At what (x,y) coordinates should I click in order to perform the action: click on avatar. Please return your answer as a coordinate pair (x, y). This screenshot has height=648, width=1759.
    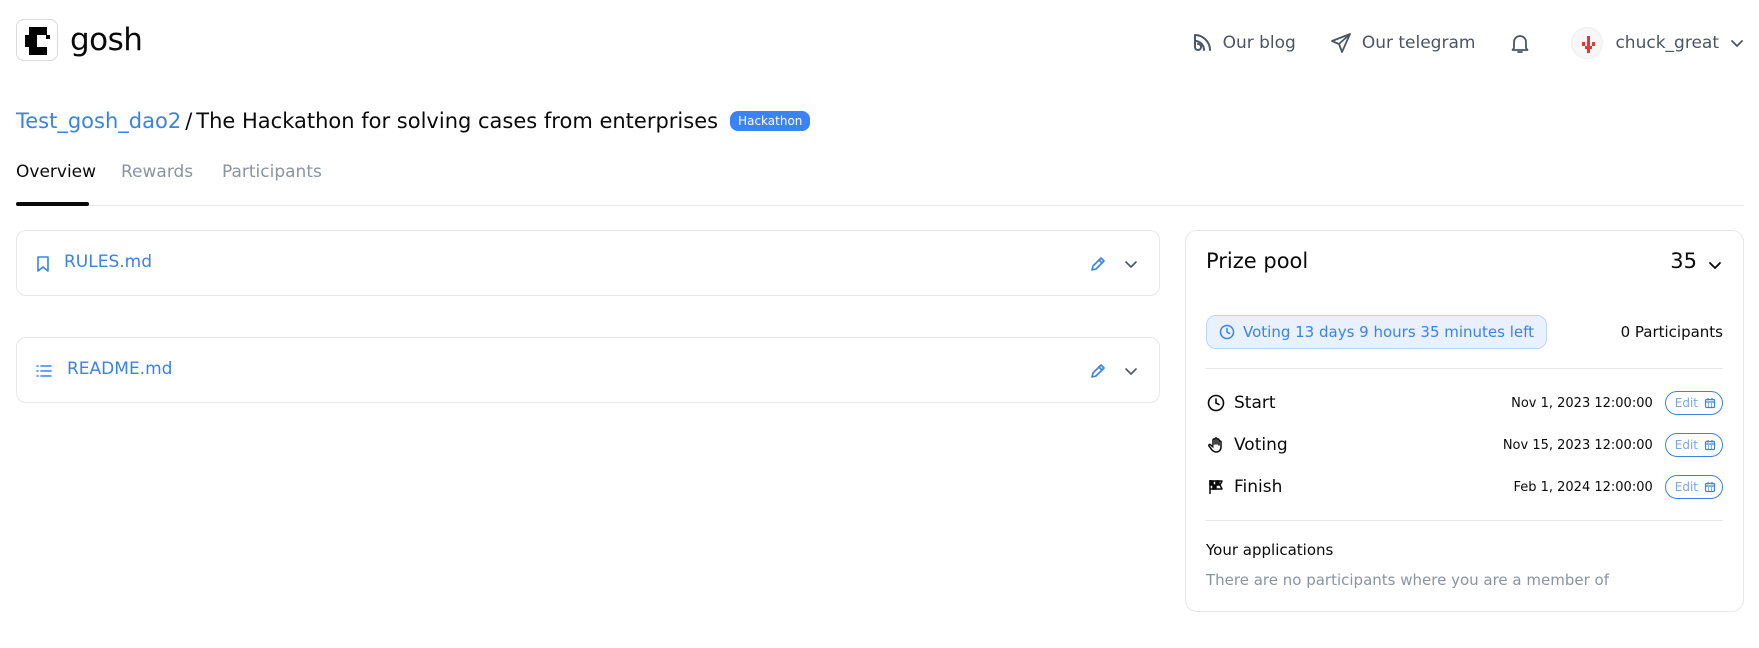
    Looking at the image, I should click on (1587, 43).